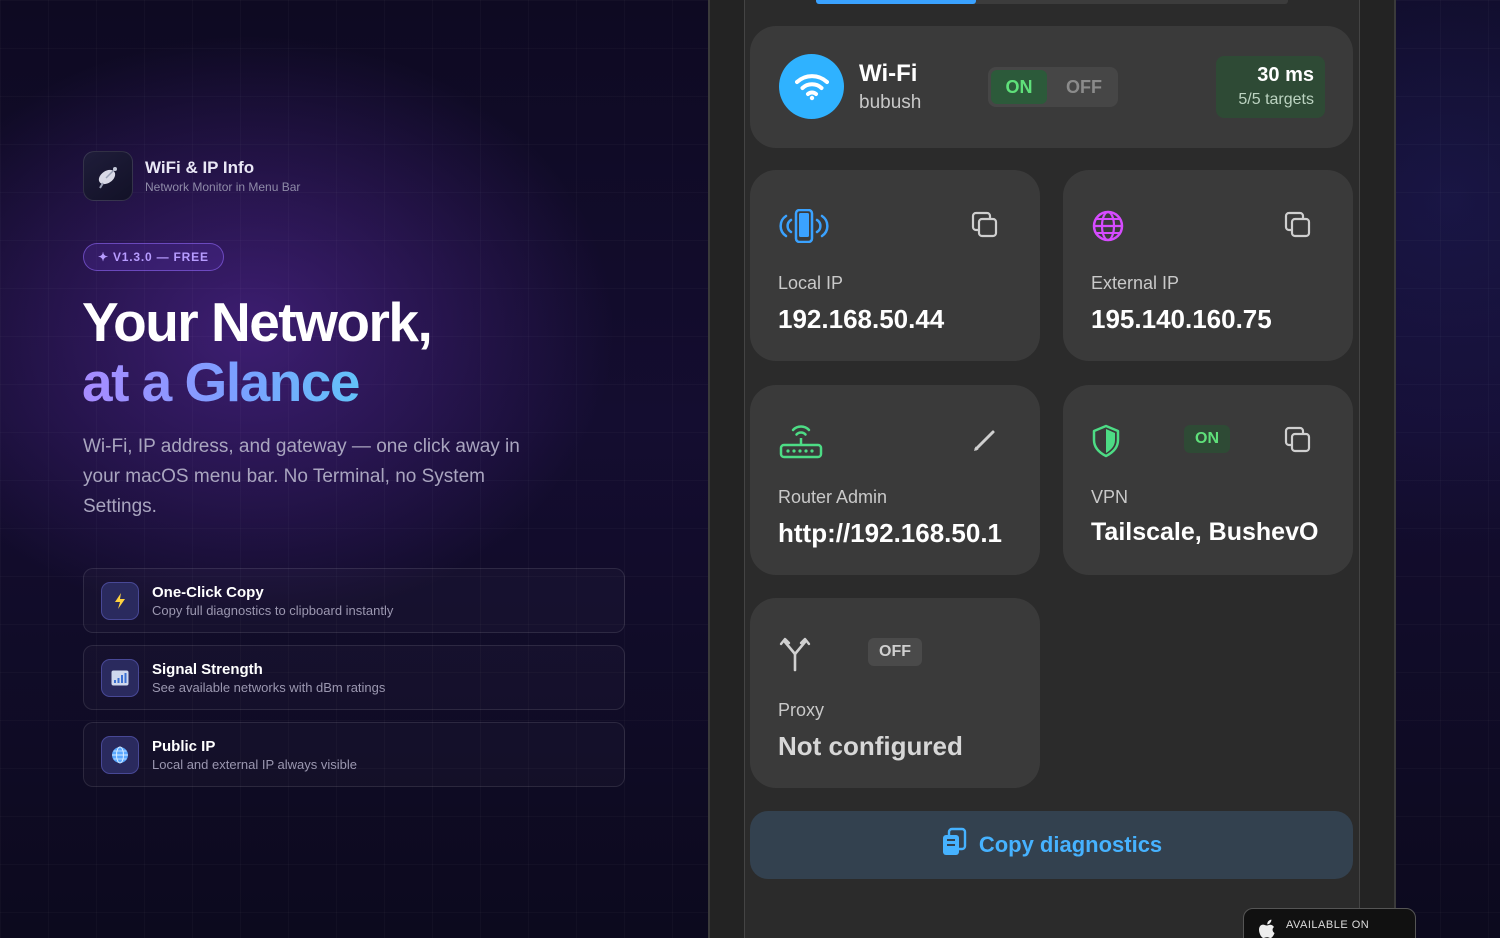 The height and width of the screenshot is (938, 1500). What do you see at coordinates (208, 592) in the screenshot?
I see `feature-title: One-Click Copy` at bounding box center [208, 592].